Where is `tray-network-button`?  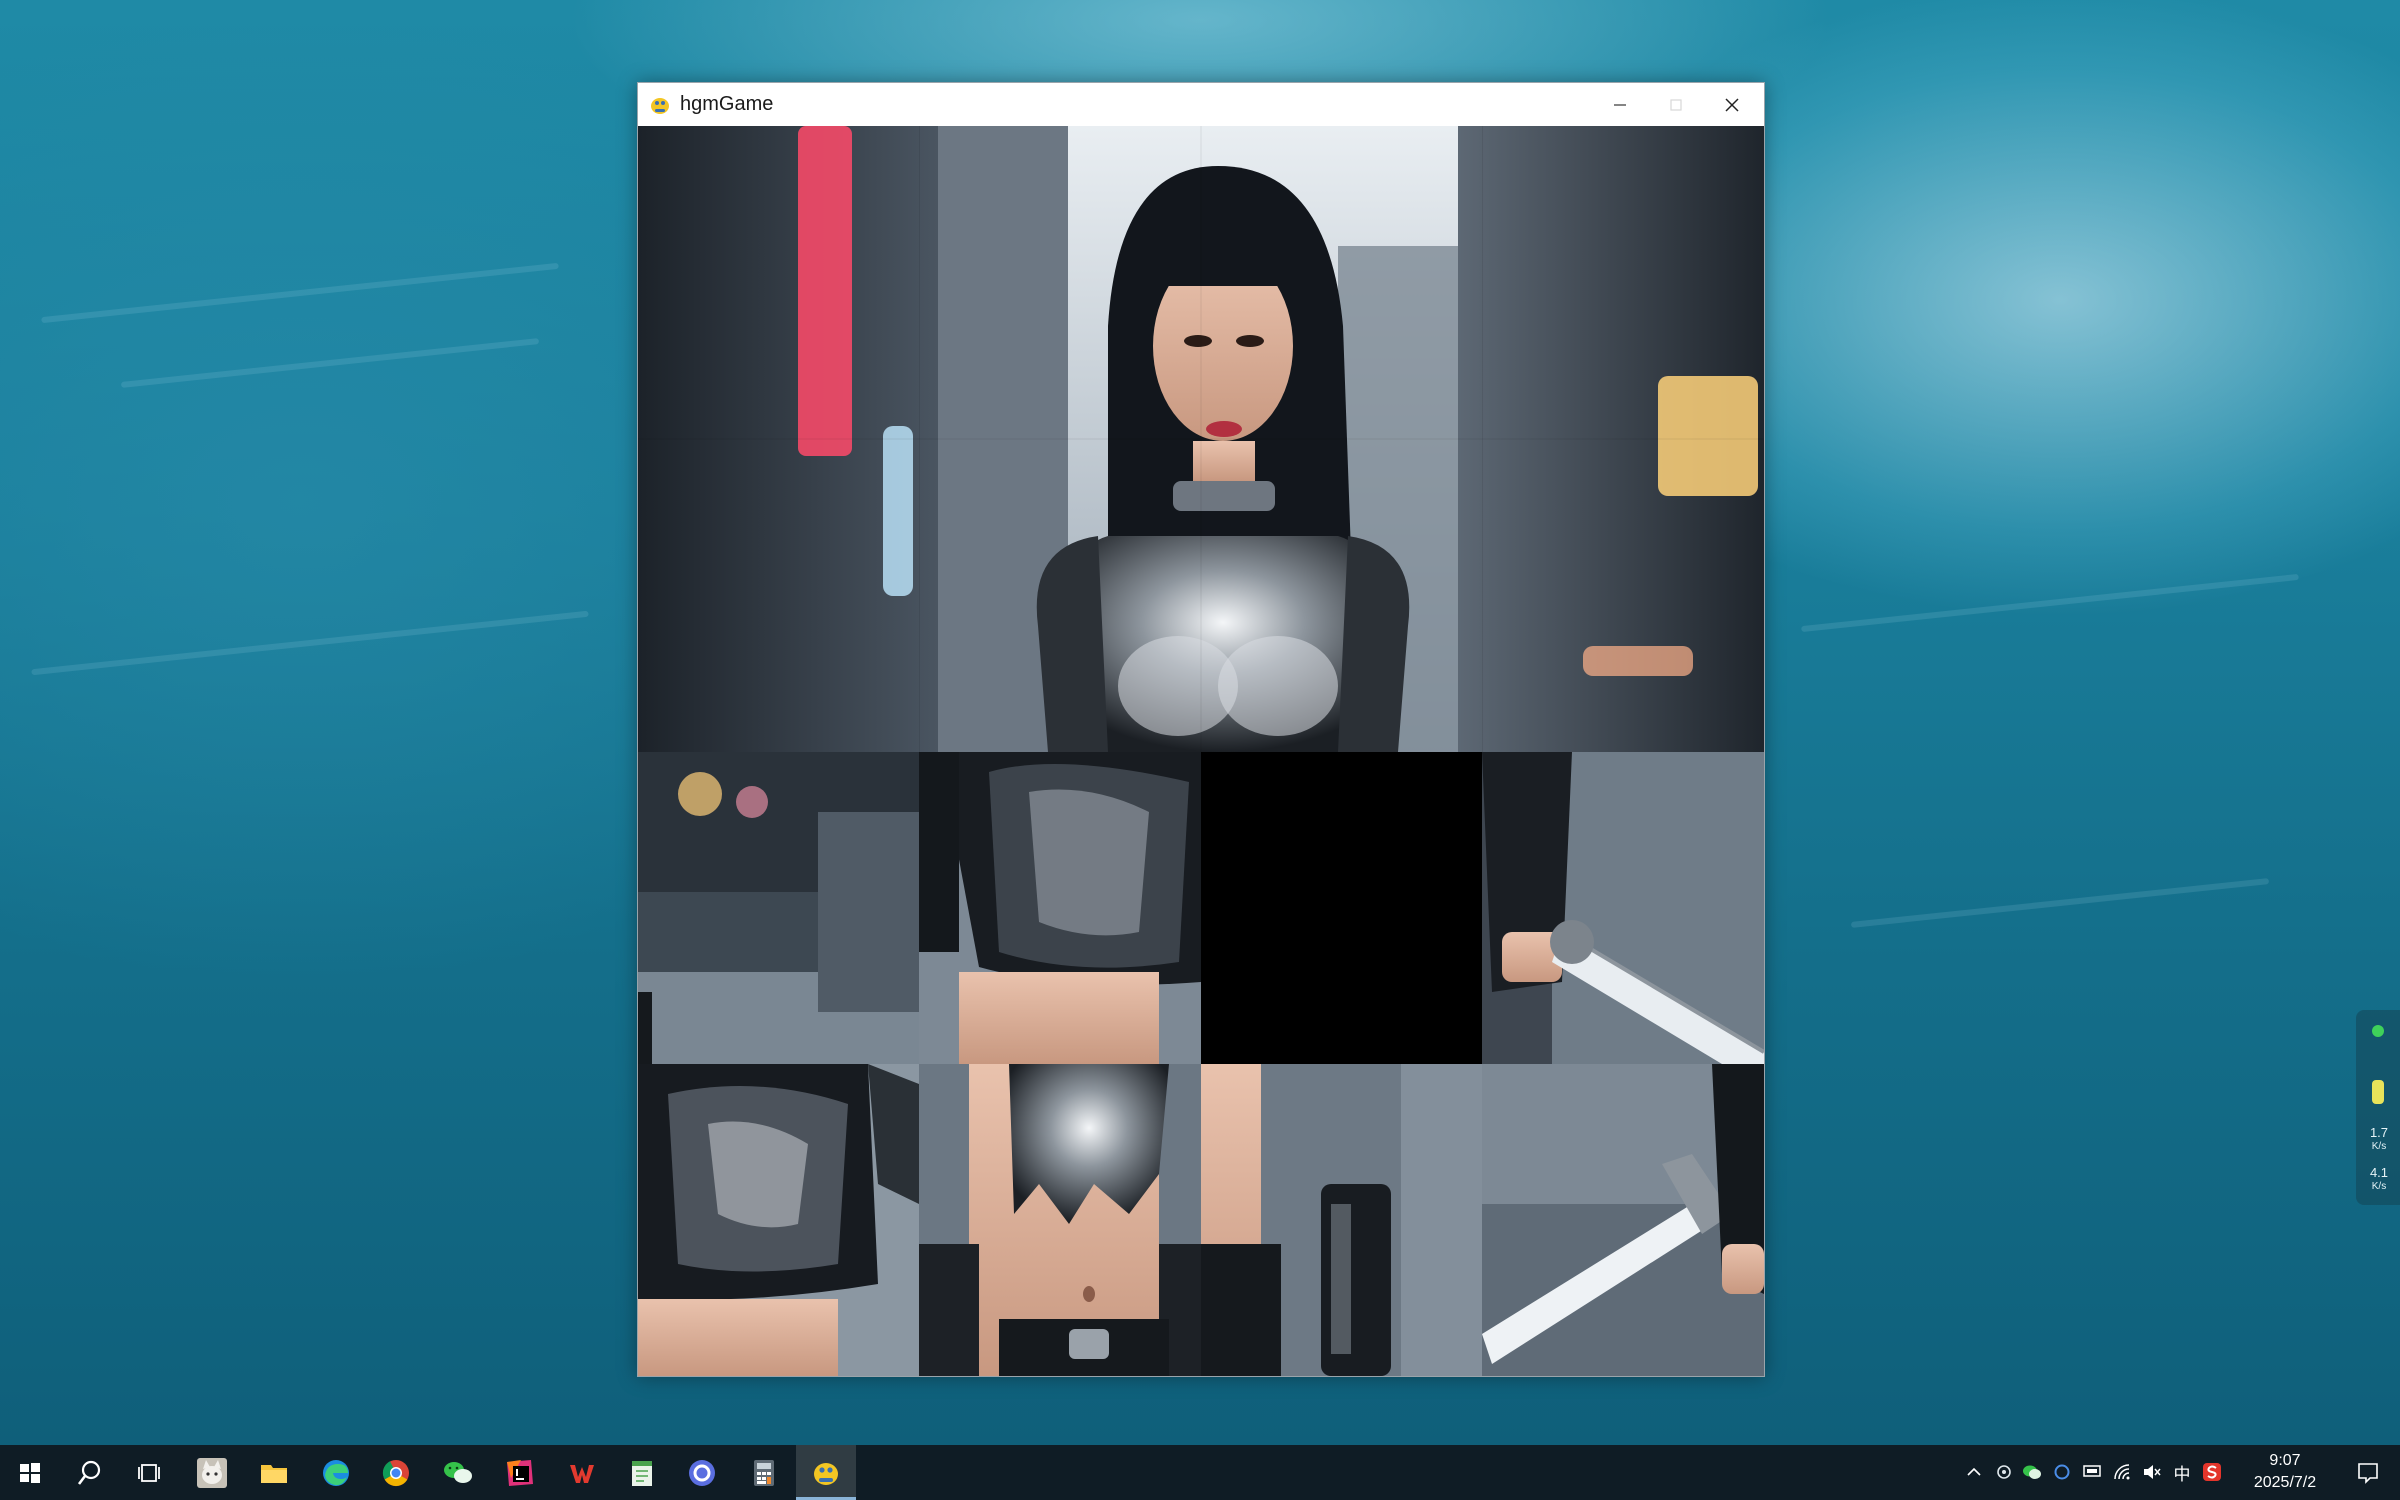
tray-network-button is located at coordinates (2122, 1472).